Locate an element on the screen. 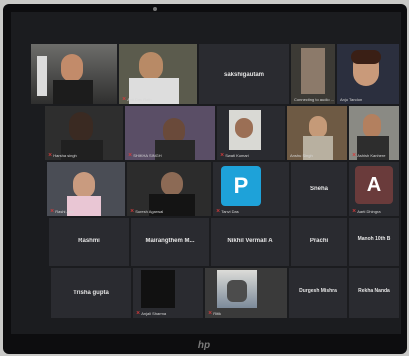  participant-name: Rashmi is located at coordinates (89, 241).